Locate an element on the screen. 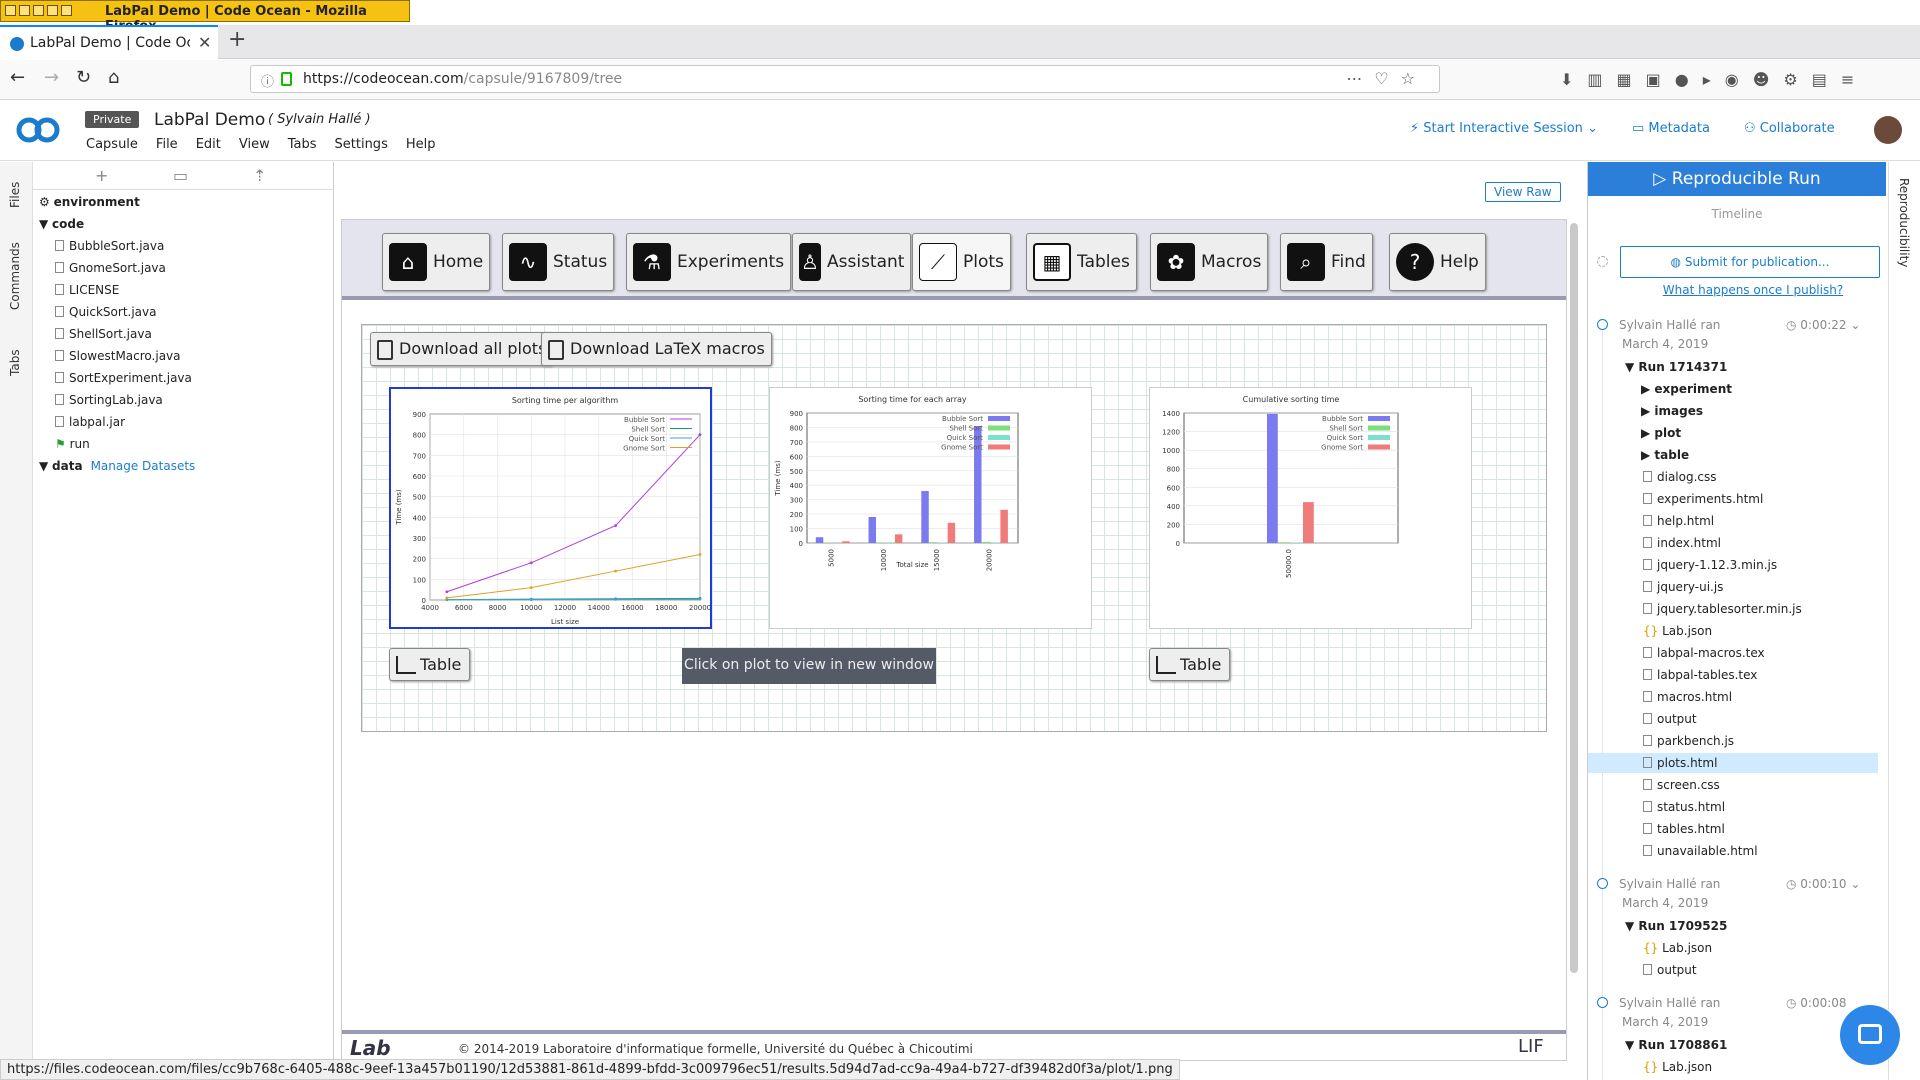 Image resolution: width=1920 pixels, height=1080 pixels. start-session-button: ⚡ Start Interactive Session ⌄ is located at coordinates (1504, 128).